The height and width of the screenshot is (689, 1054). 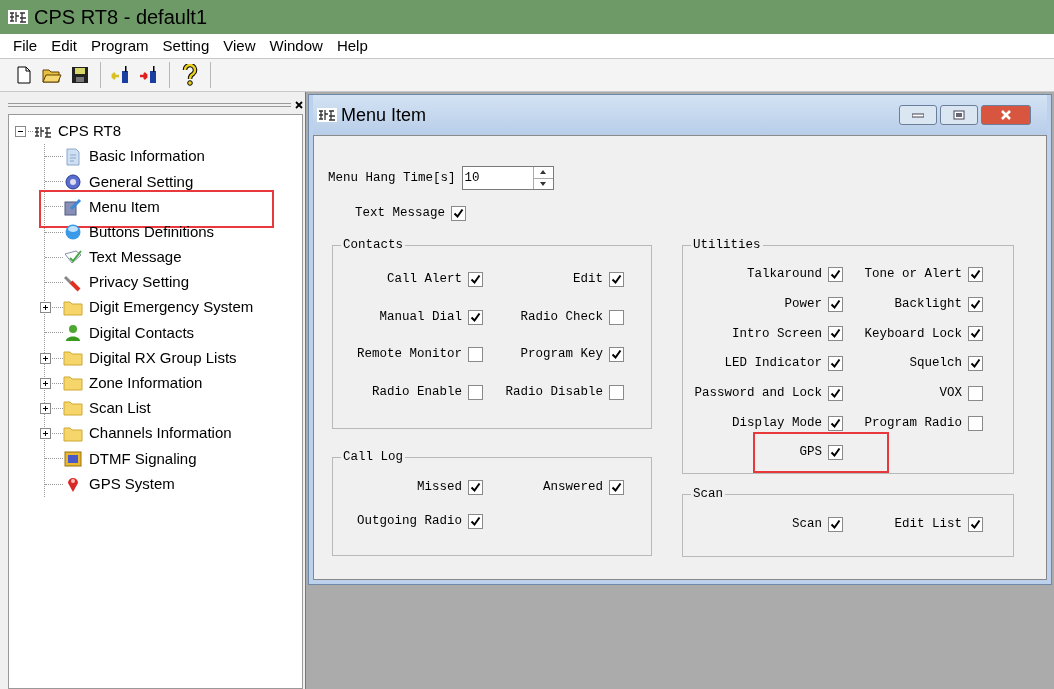 I want to click on checkbox-label: Missed, so click(x=439, y=488).